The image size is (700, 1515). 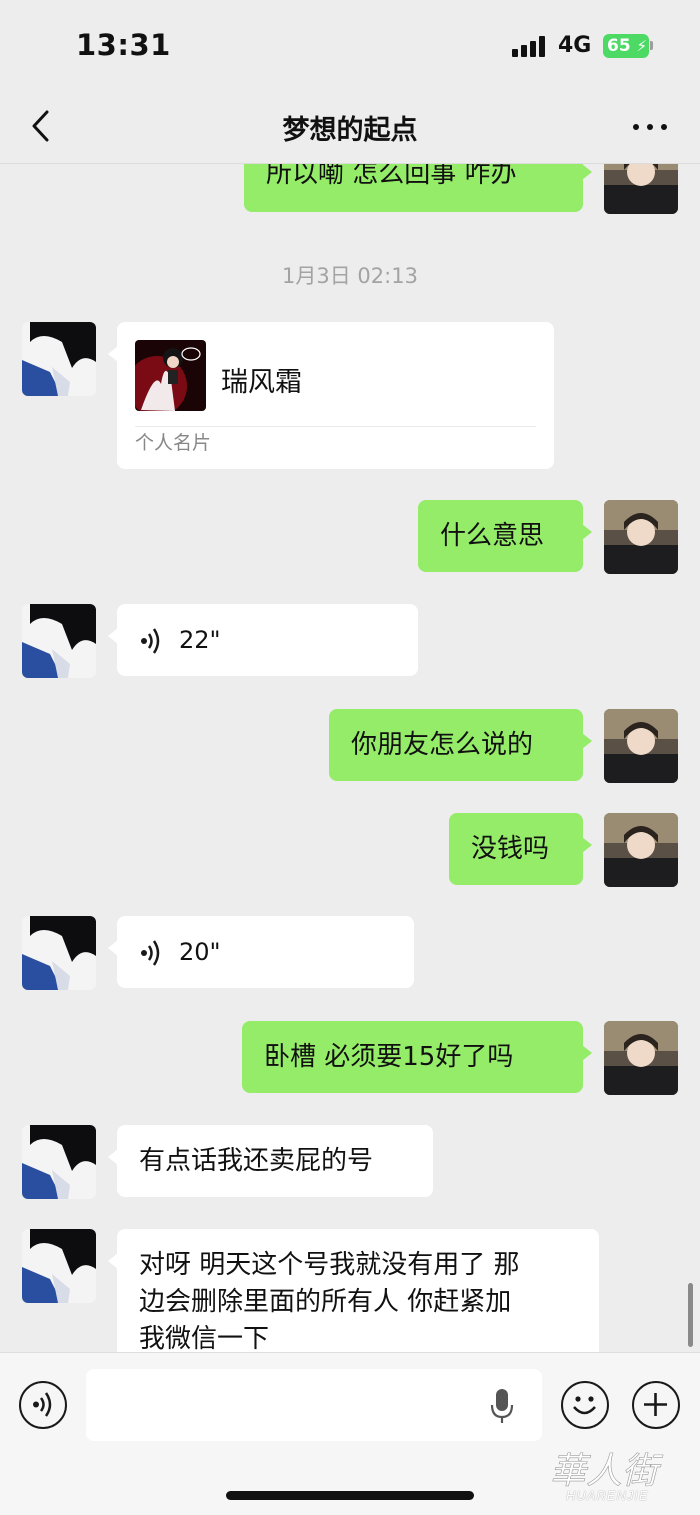 What do you see at coordinates (389, 1057) in the screenshot?
I see `message-text: 卧槽 必须要15好了吗` at bounding box center [389, 1057].